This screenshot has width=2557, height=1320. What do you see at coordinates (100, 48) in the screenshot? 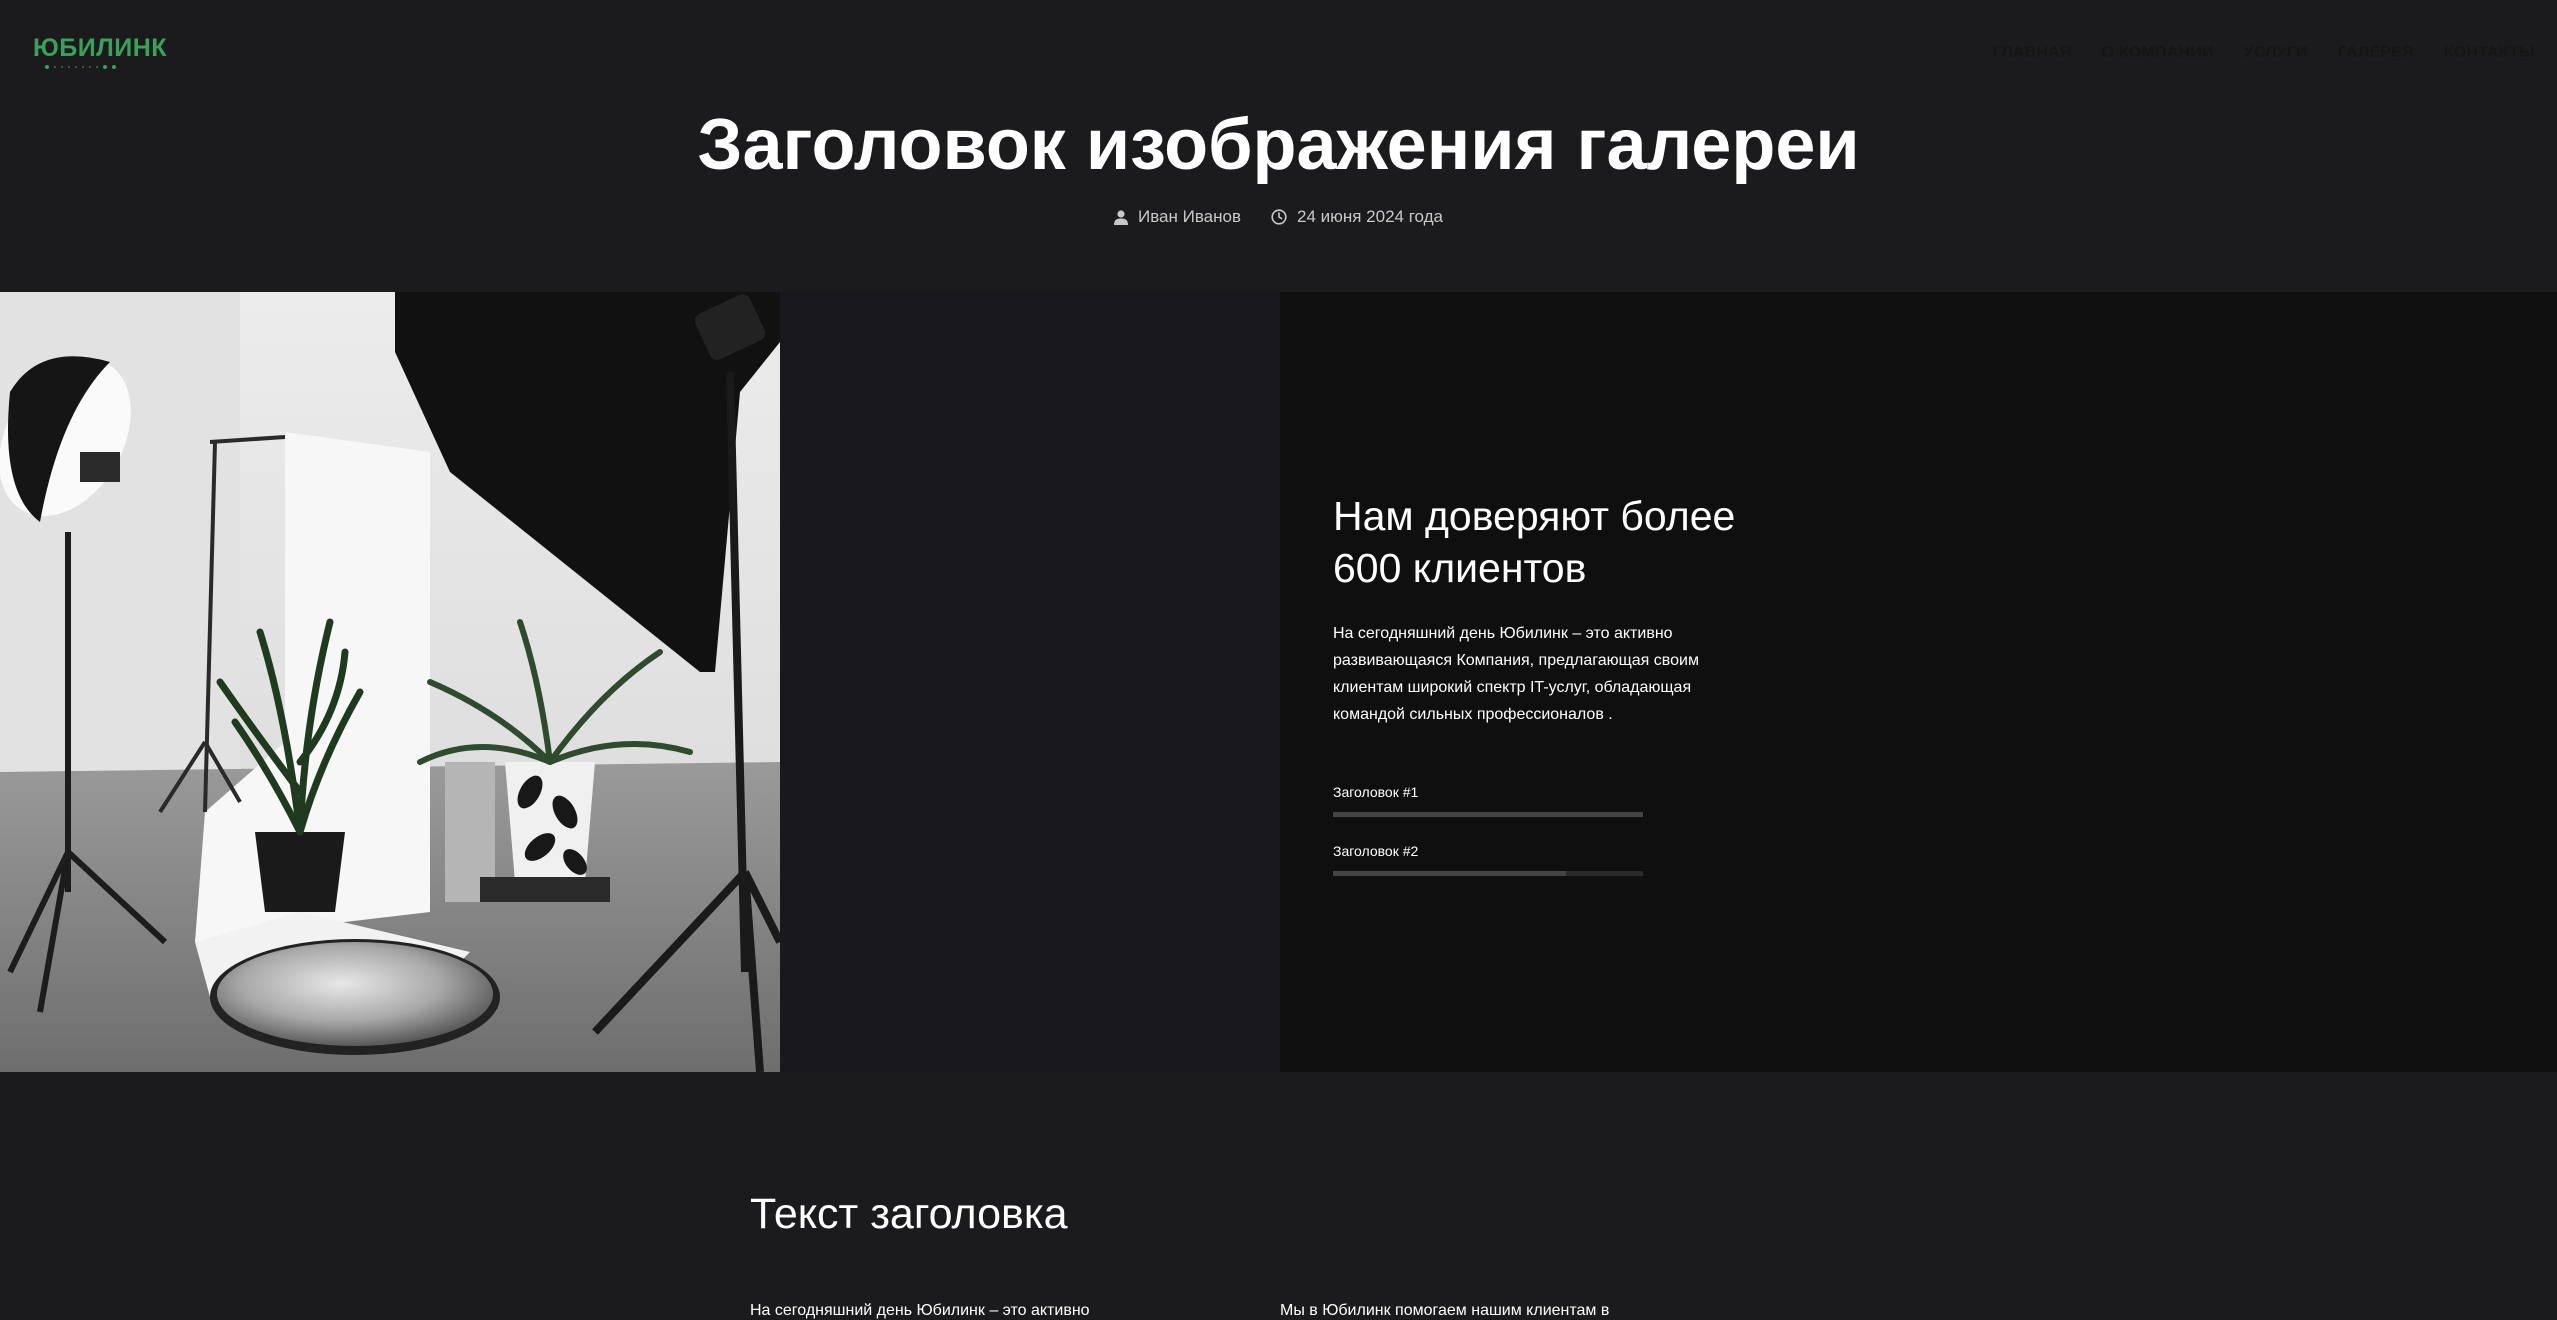
I see `logo-text: ЮБИЛИНК` at bounding box center [100, 48].